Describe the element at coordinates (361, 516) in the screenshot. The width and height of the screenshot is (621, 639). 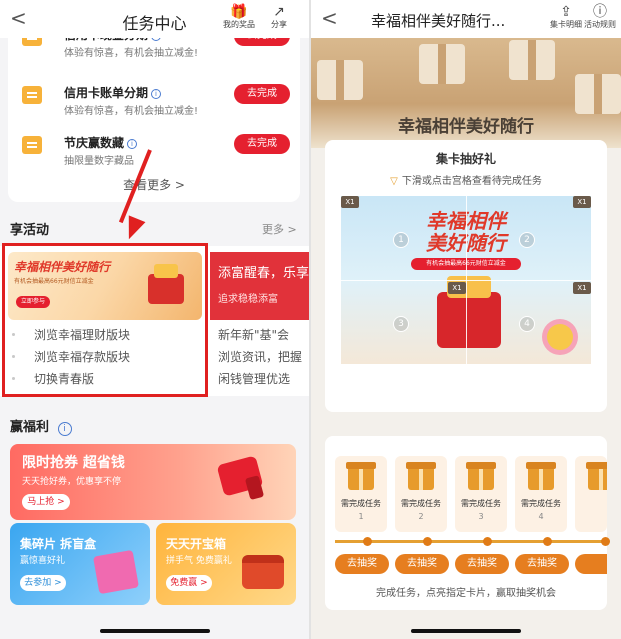
I see `gift-number: 1` at that location.